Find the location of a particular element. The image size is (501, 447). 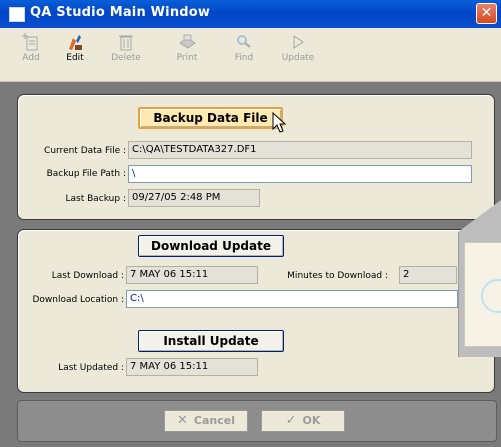

toolbar: Add Edit Delete Print Find Update is located at coordinates (250, 55).